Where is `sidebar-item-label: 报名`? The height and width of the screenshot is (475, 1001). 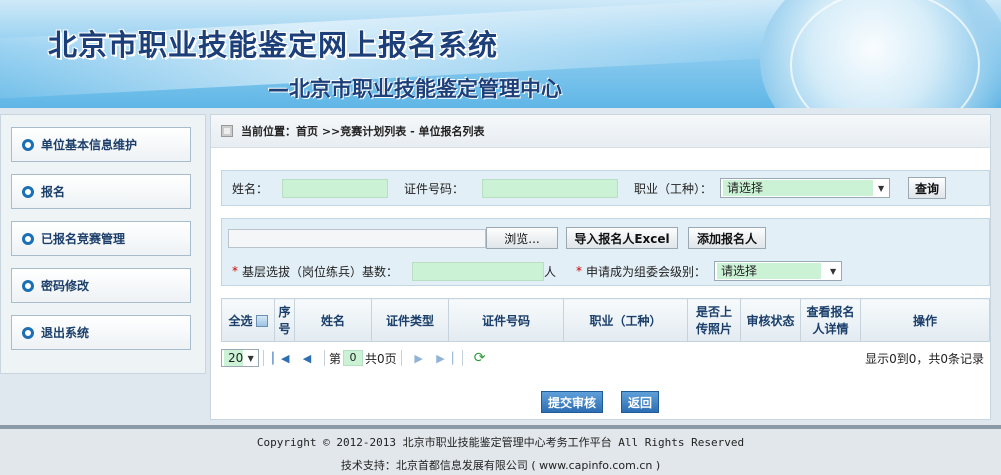 sidebar-item-label: 报名 is located at coordinates (53, 192).